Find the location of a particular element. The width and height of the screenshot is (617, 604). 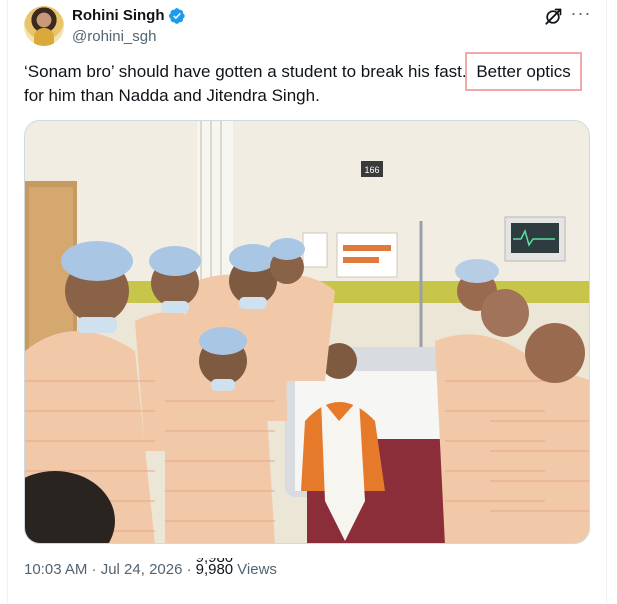

tweet-timestamp: 10:03 AM · Jul 24, 2026 · is located at coordinates (108, 570).